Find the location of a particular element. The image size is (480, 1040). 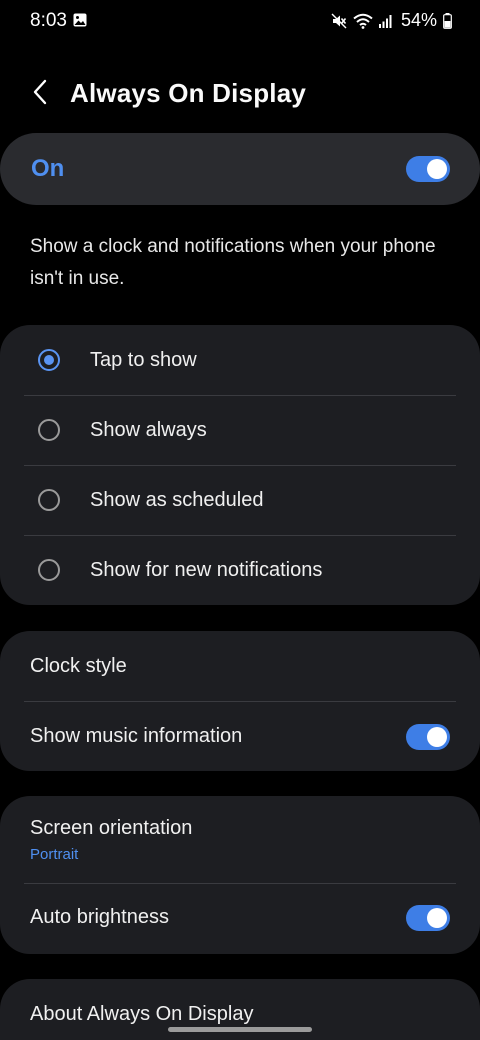

option-label: Show always is located at coordinates (148, 430).